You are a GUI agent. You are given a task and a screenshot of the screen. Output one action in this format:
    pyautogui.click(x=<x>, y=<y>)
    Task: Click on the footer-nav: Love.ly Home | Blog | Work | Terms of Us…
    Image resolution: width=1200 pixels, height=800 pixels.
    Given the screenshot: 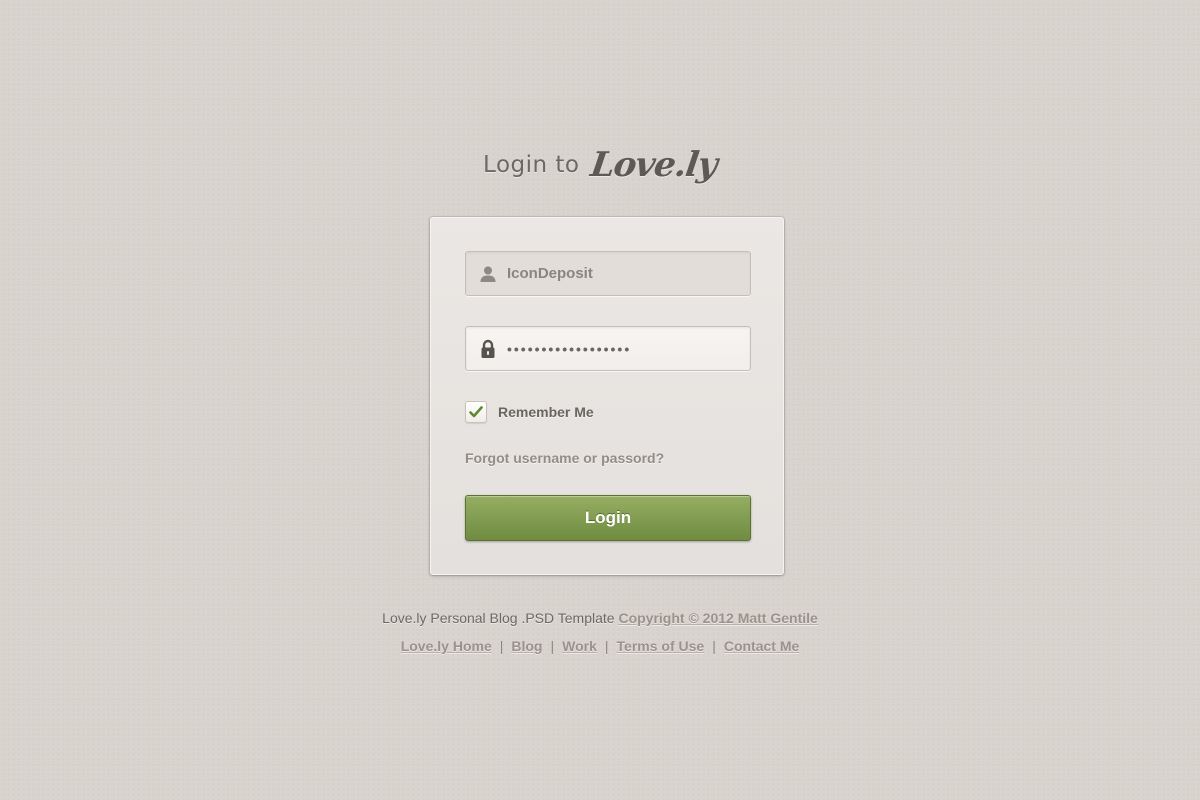 What is the action you would take?
    pyautogui.click(x=600, y=646)
    